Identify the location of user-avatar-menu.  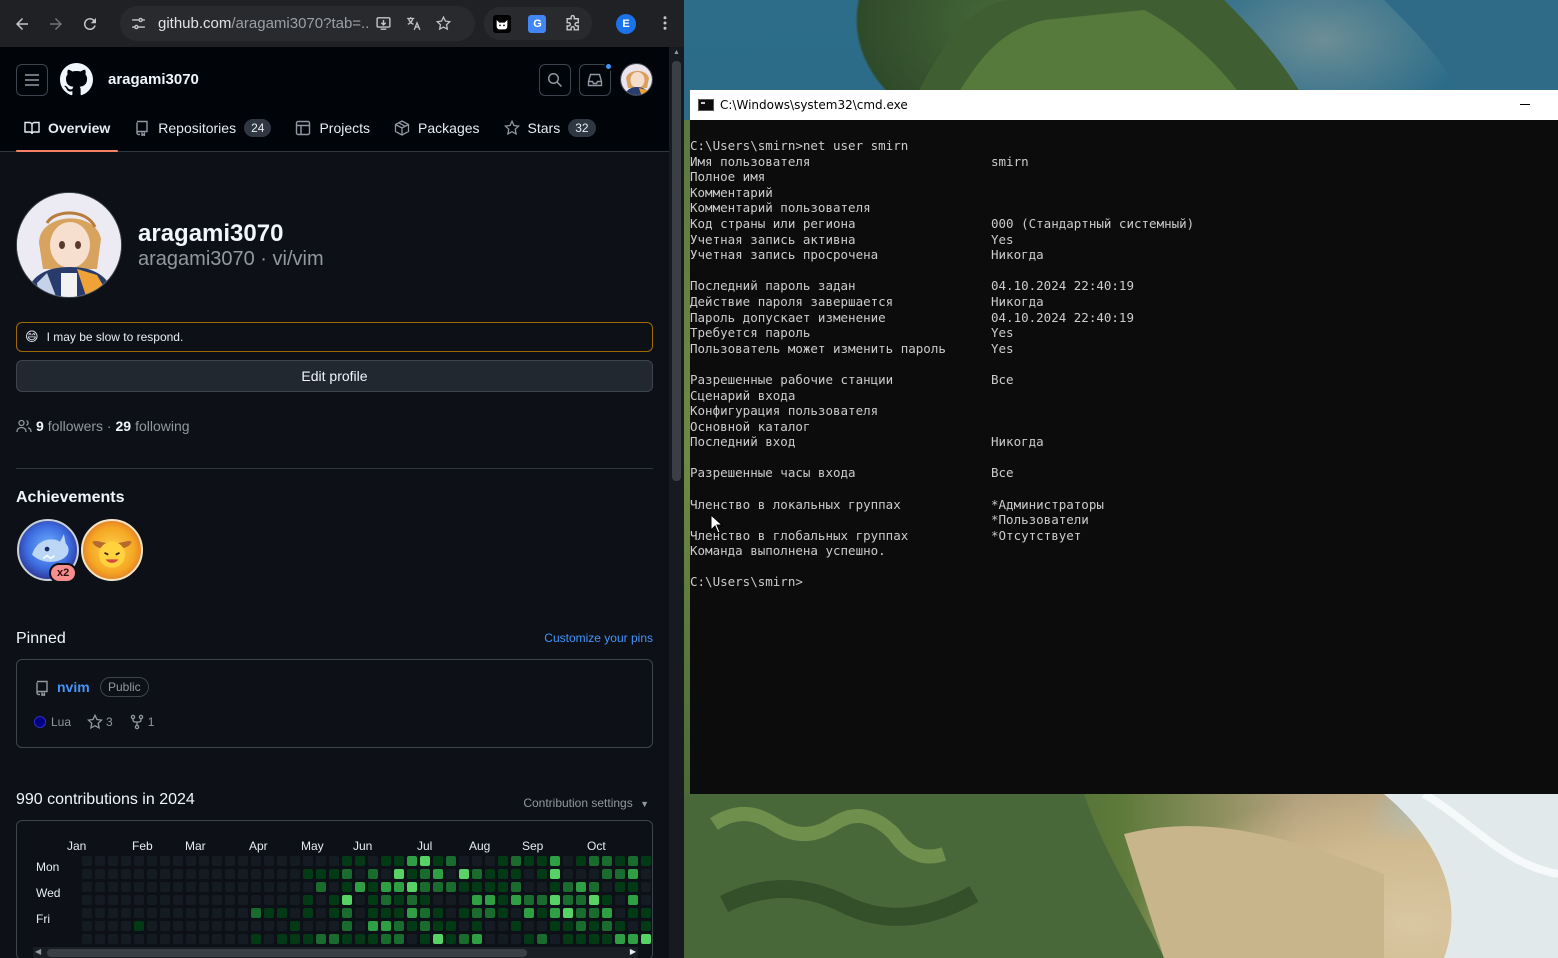
(636, 79).